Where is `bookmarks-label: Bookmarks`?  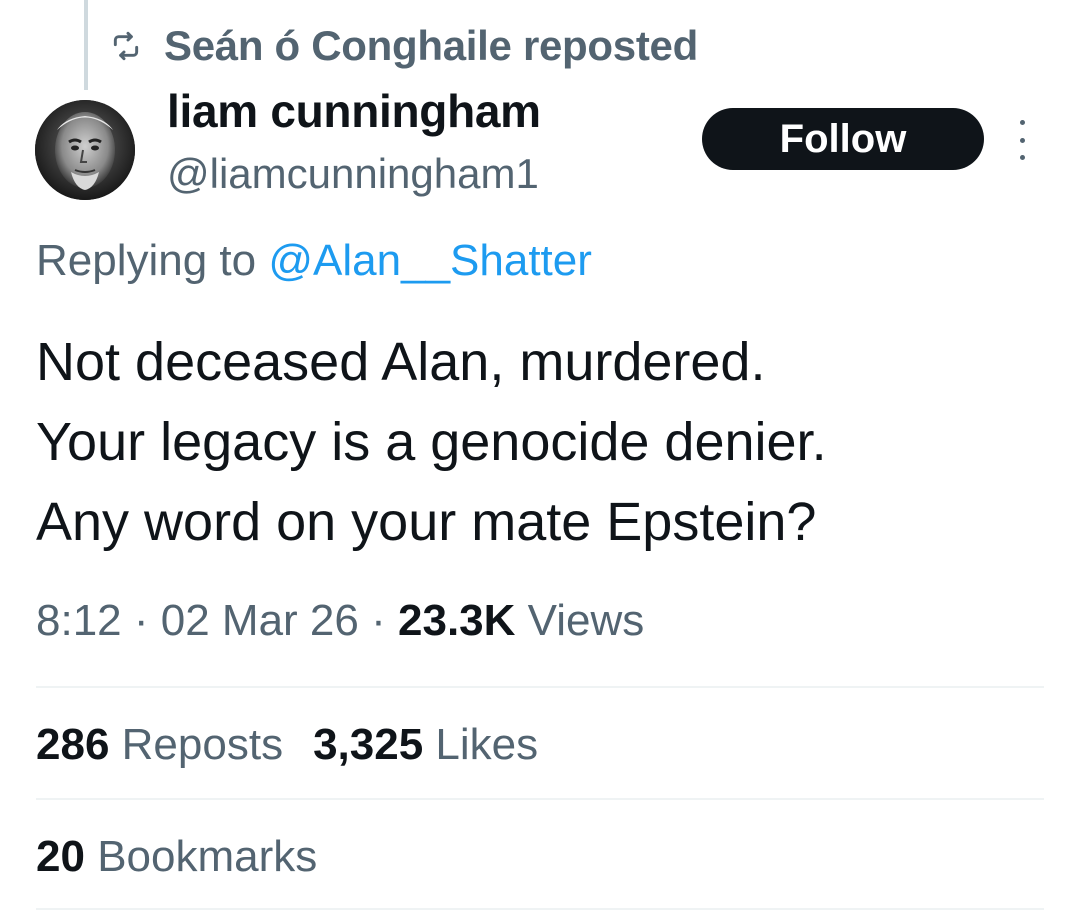 bookmarks-label: Bookmarks is located at coordinates (207, 856).